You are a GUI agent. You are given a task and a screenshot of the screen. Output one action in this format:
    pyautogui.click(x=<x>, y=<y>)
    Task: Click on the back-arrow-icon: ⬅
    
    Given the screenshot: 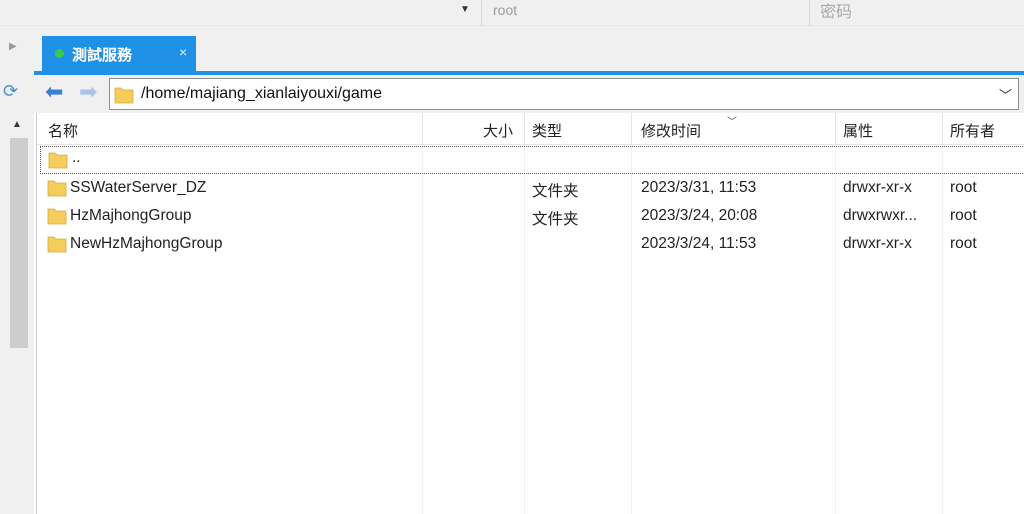 What is the action you would take?
    pyautogui.click(x=54, y=92)
    